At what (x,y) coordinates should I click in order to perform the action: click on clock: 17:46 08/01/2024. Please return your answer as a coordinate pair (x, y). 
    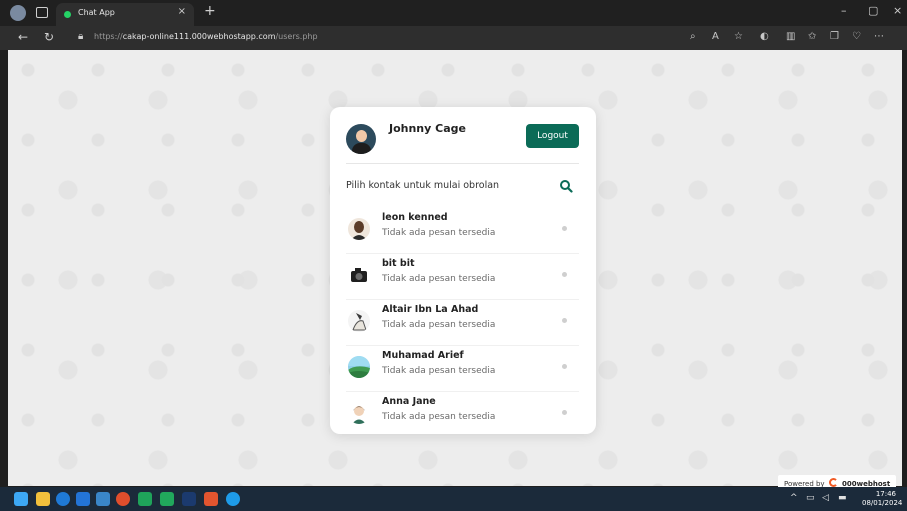
    Looking at the image, I should click on (882, 499).